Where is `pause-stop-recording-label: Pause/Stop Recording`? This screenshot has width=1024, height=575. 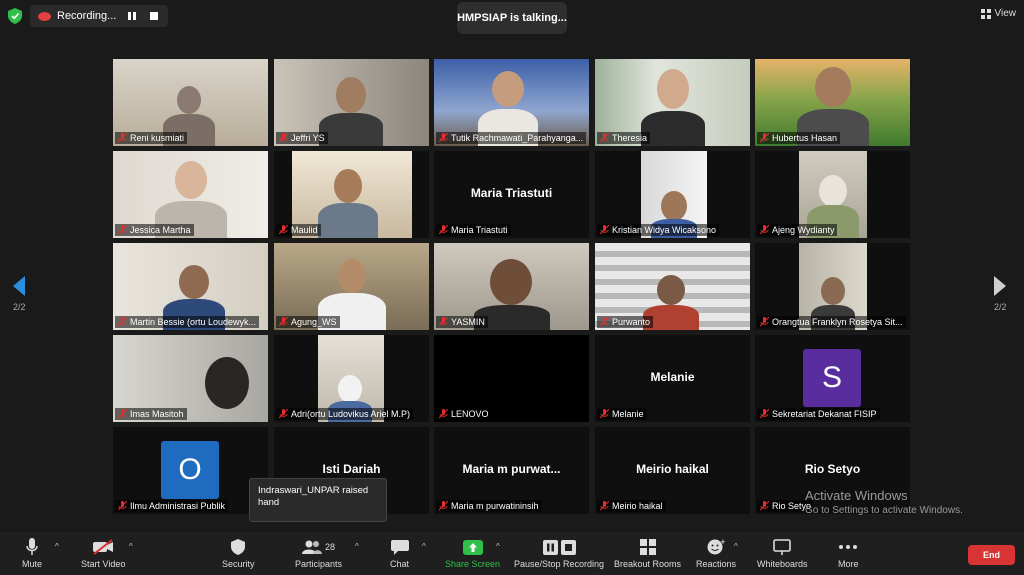
pause-stop-recording-label: Pause/Stop Recording is located at coordinates (559, 564).